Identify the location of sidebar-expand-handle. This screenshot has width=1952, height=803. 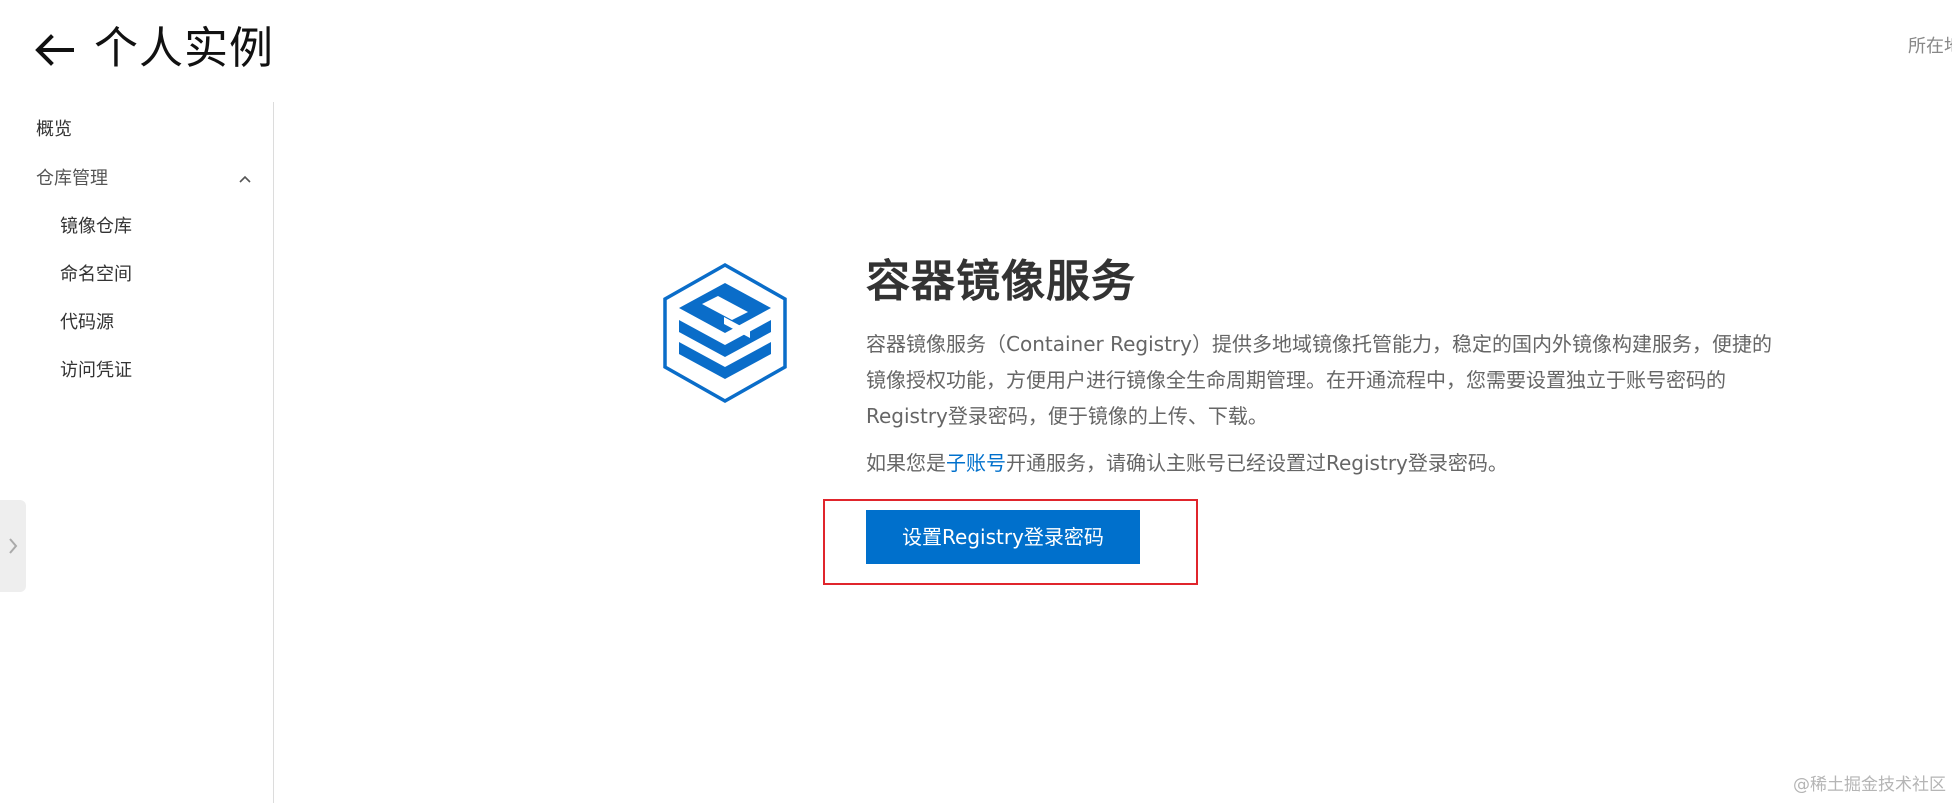
(13, 546).